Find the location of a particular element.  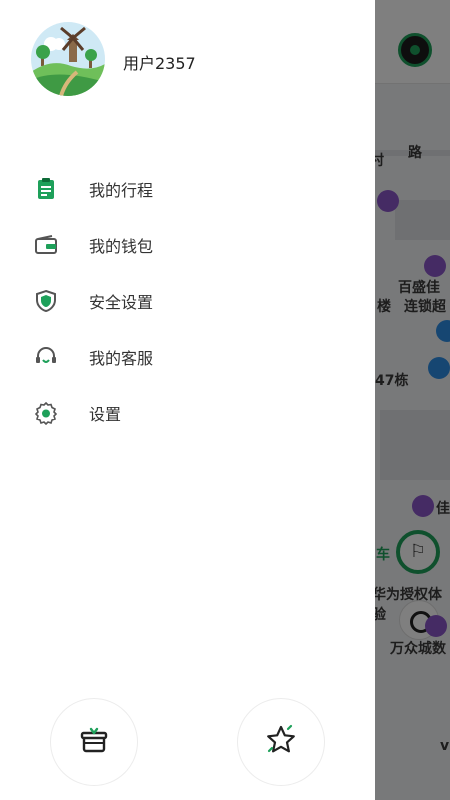

menu-item-security: 安全设置 is located at coordinates (187, 301).